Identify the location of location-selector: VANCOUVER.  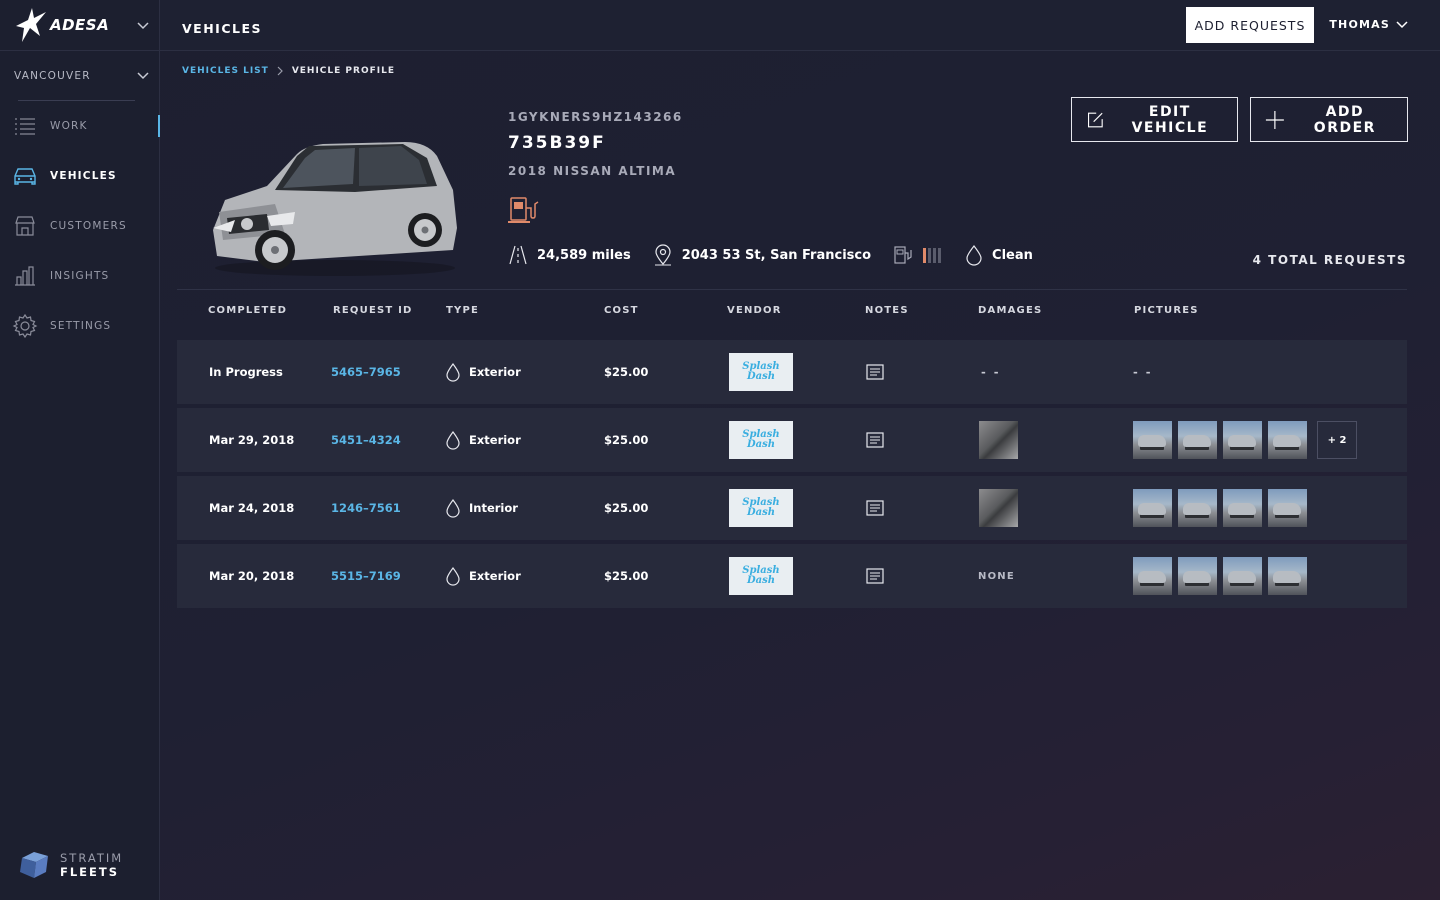
(79, 76).